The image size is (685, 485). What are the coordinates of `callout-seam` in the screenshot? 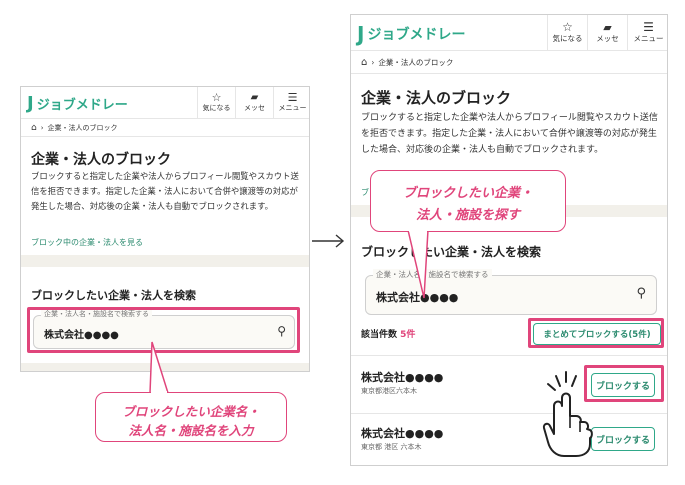 It's located at (418, 230).